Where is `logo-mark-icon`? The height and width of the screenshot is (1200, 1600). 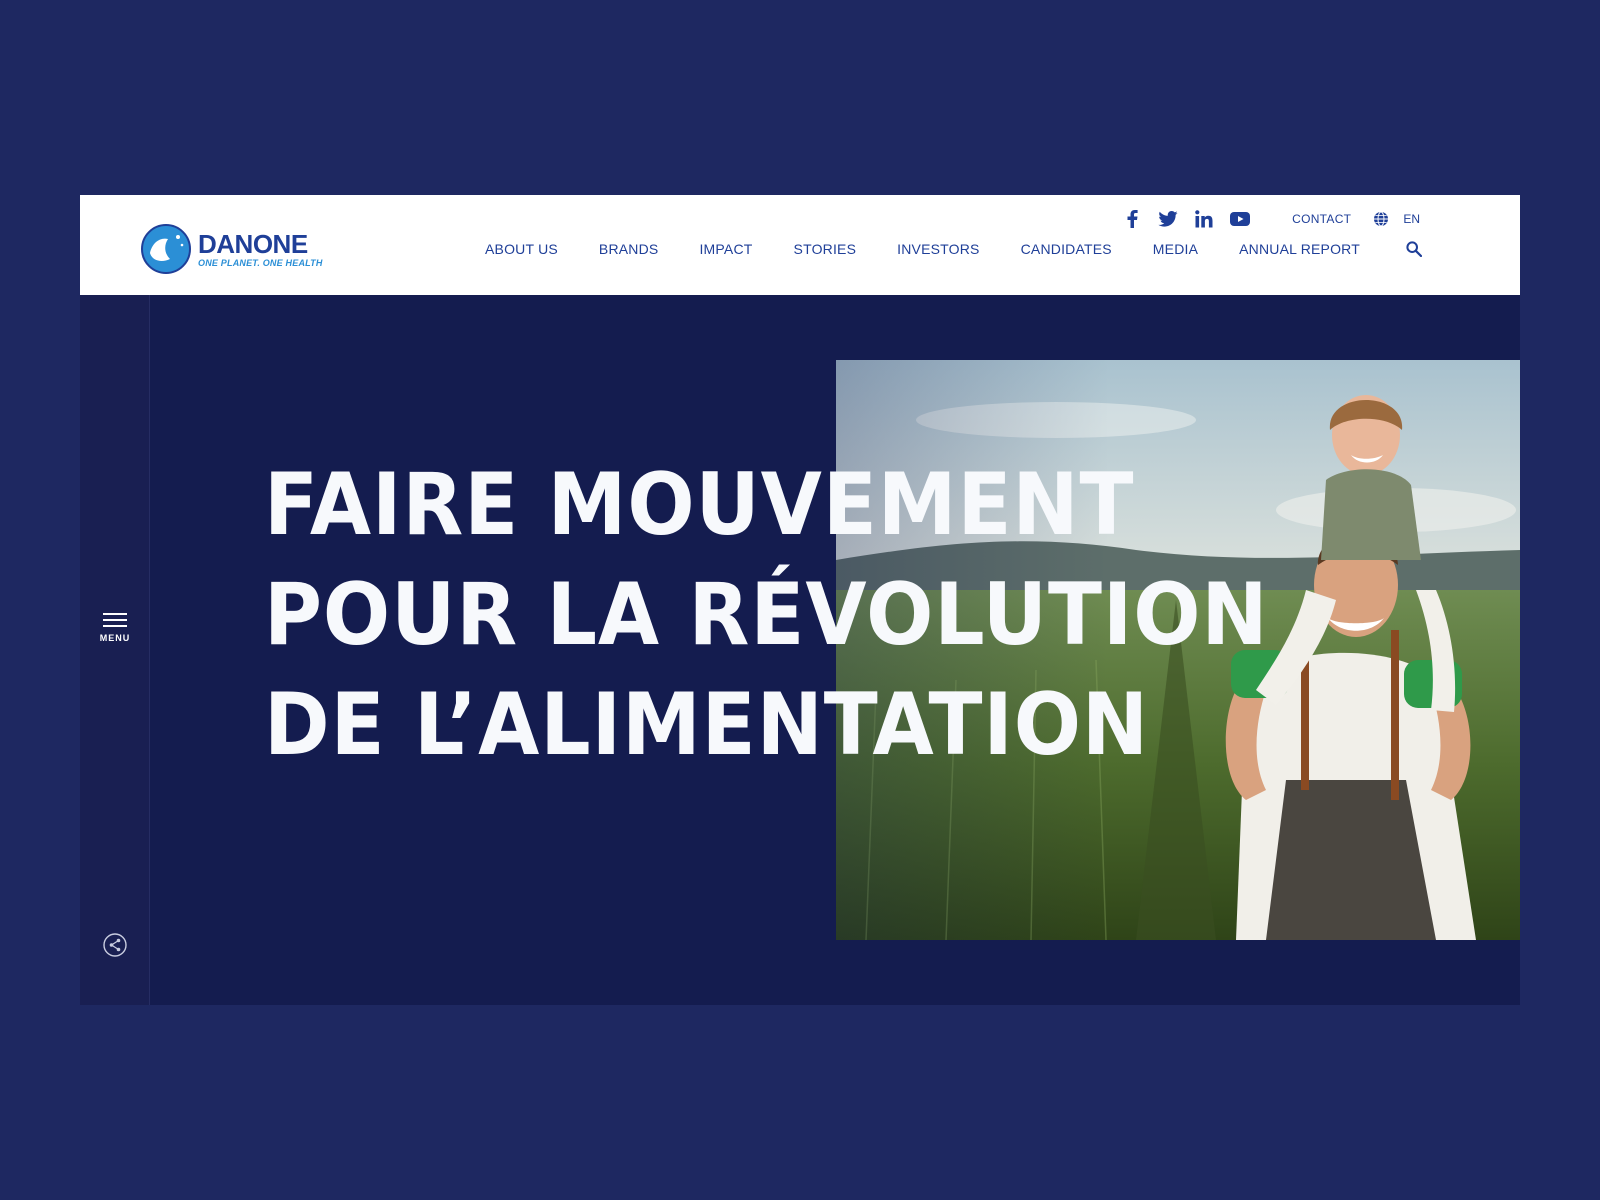 logo-mark-icon is located at coordinates (166, 249).